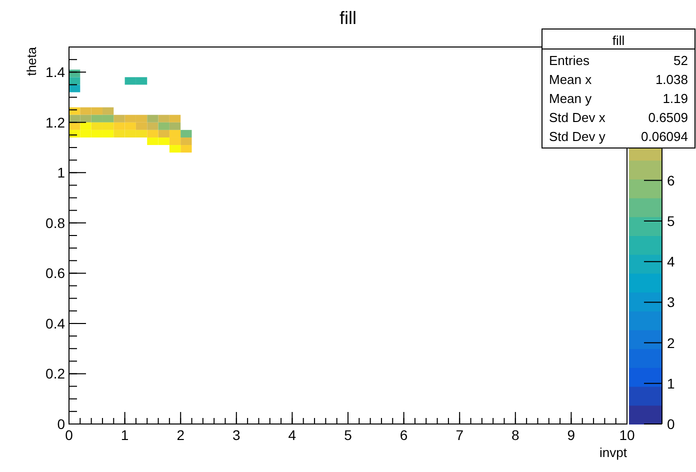 The width and height of the screenshot is (696, 472). What do you see at coordinates (55, 273) in the screenshot?
I see `y-tick-label: 0.6` at bounding box center [55, 273].